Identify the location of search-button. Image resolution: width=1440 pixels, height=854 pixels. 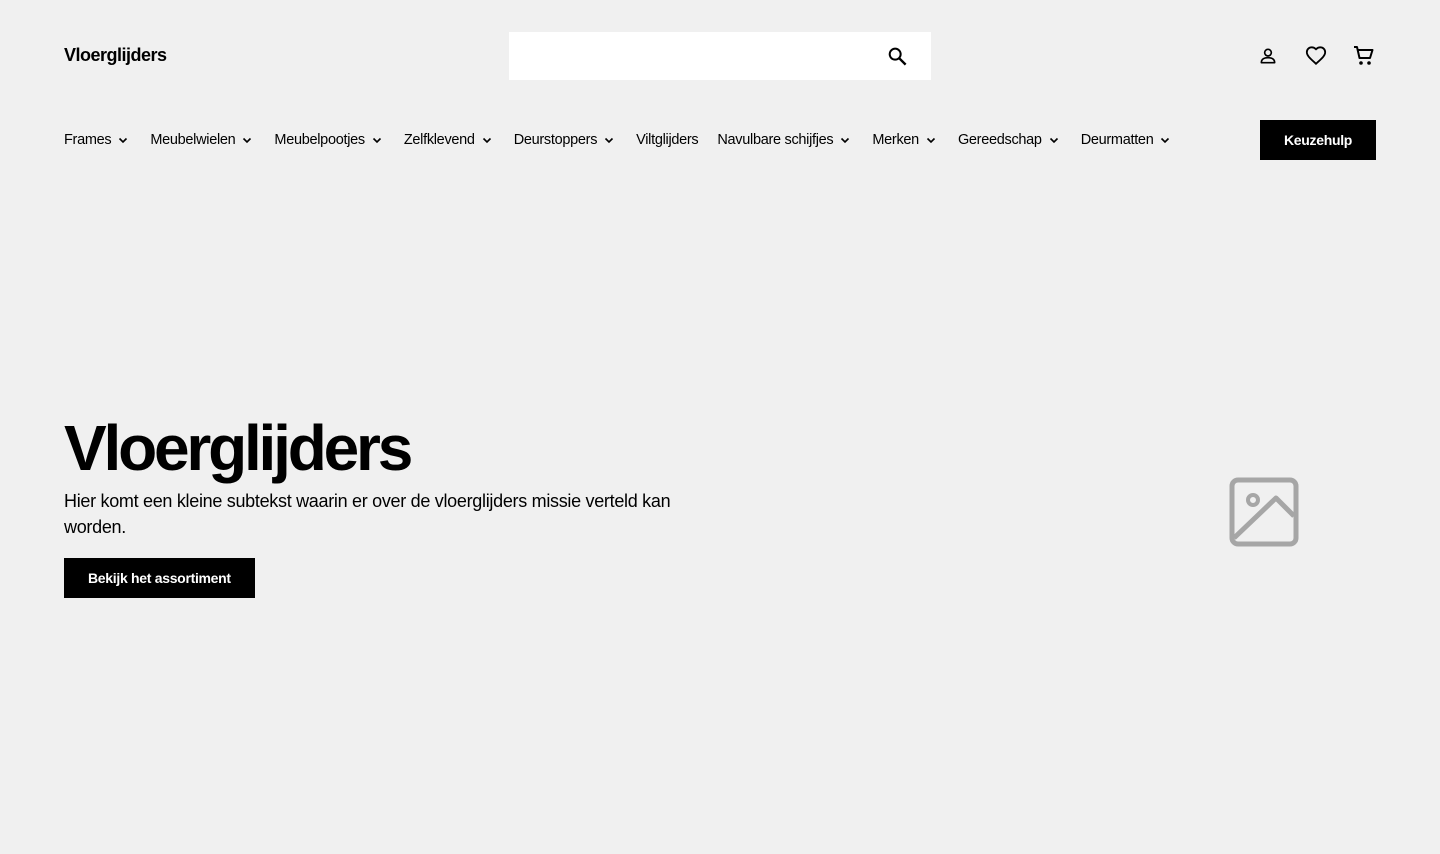
(897, 56).